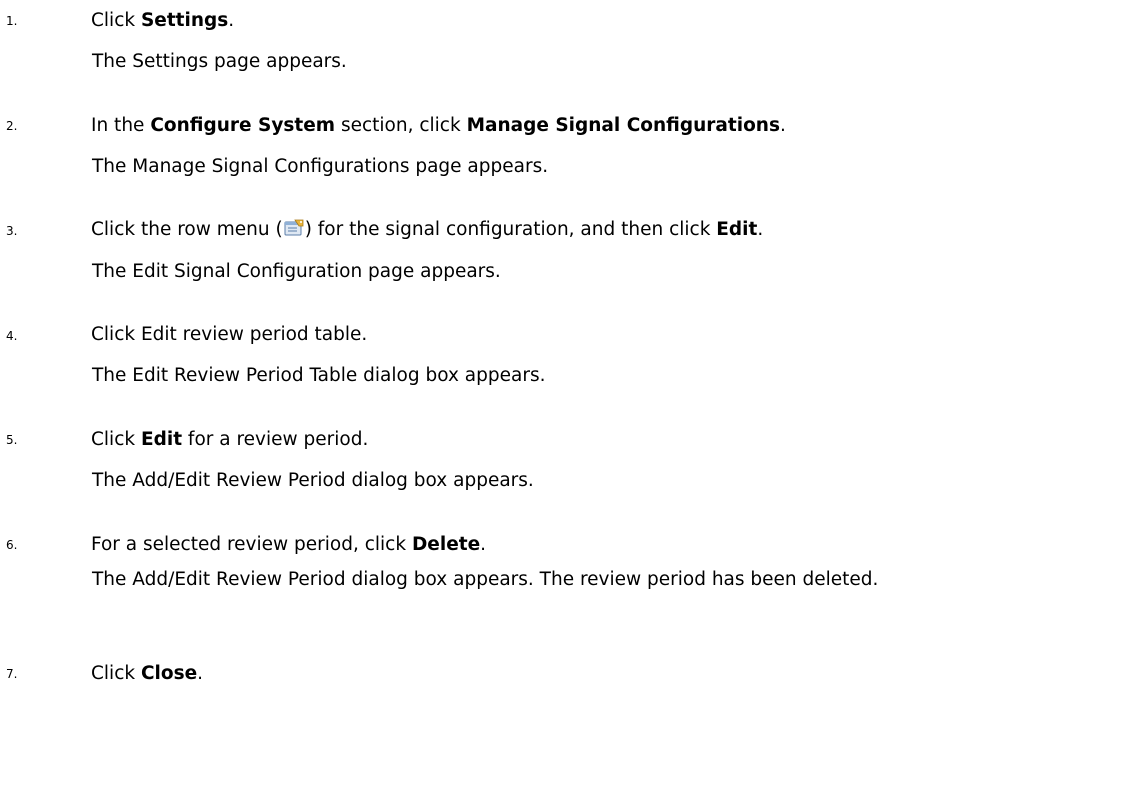 The image size is (1148, 785). Describe the element at coordinates (401, 125) in the screenshot. I see `instruction-text: section, click` at that location.